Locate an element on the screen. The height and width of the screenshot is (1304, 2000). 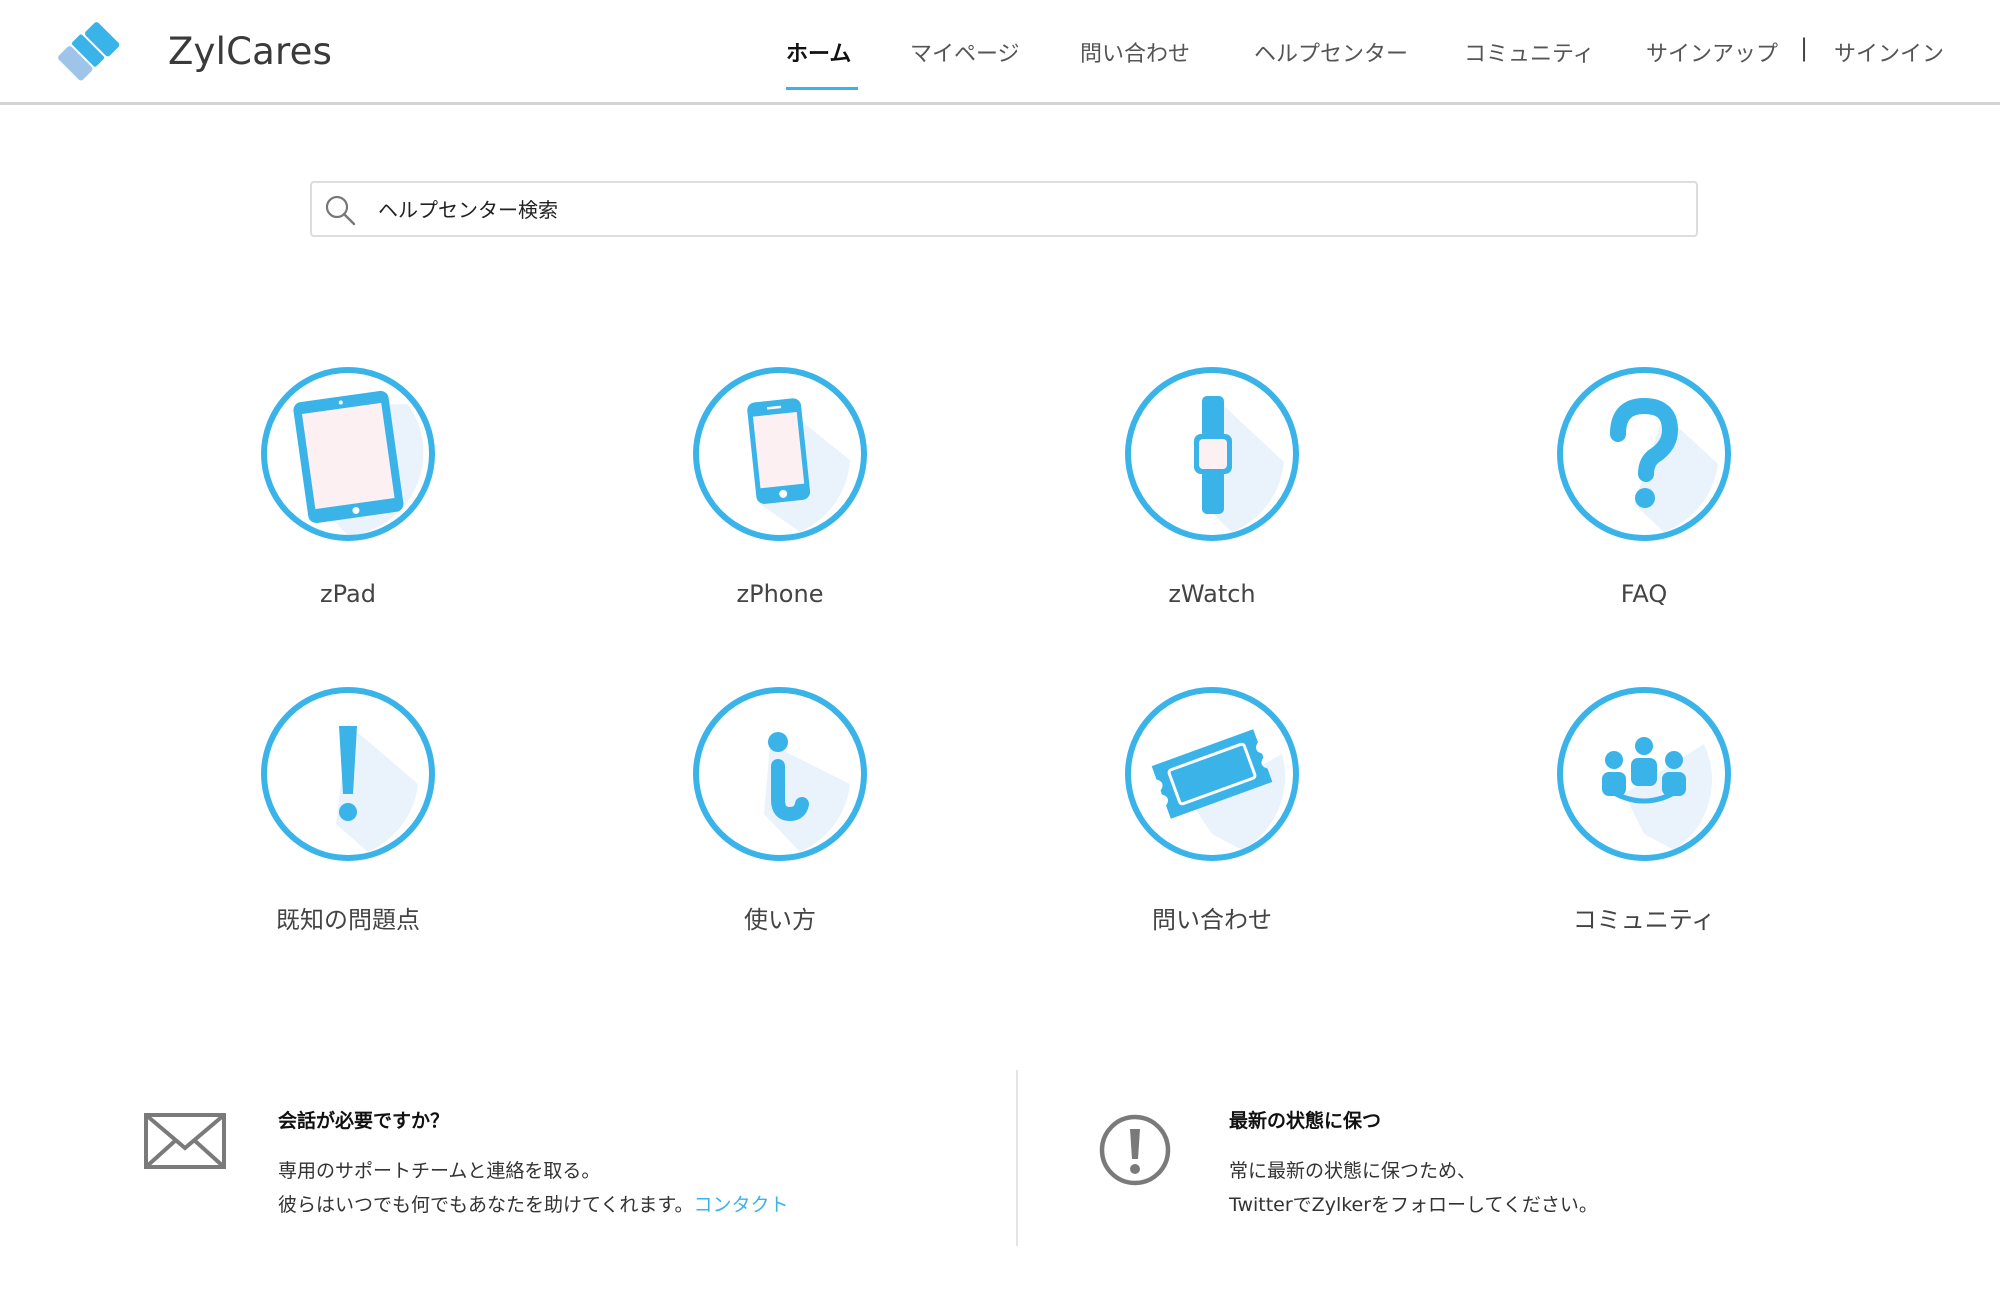
footer-divider is located at coordinates (1017, 1158).